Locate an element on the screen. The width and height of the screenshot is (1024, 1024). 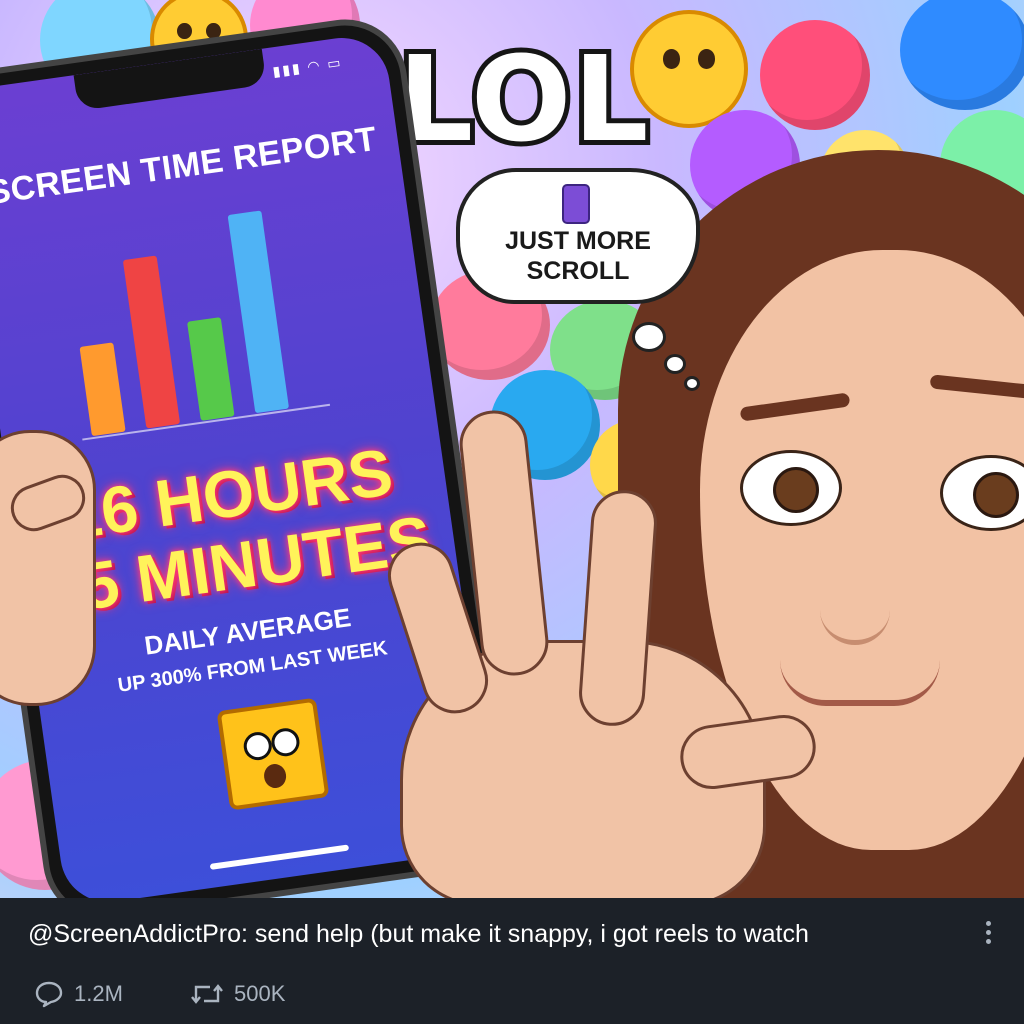
left-hand is located at coordinates (48, 568).